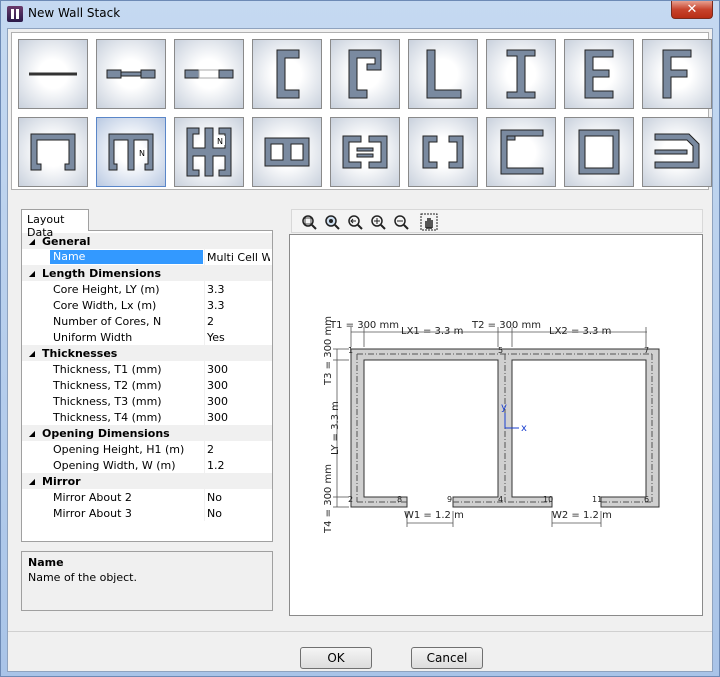 Image resolution: width=720 pixels, height=677 pixels. I want to click on category-thicknesses: ◢ Thicknesses, so click(147, 353).